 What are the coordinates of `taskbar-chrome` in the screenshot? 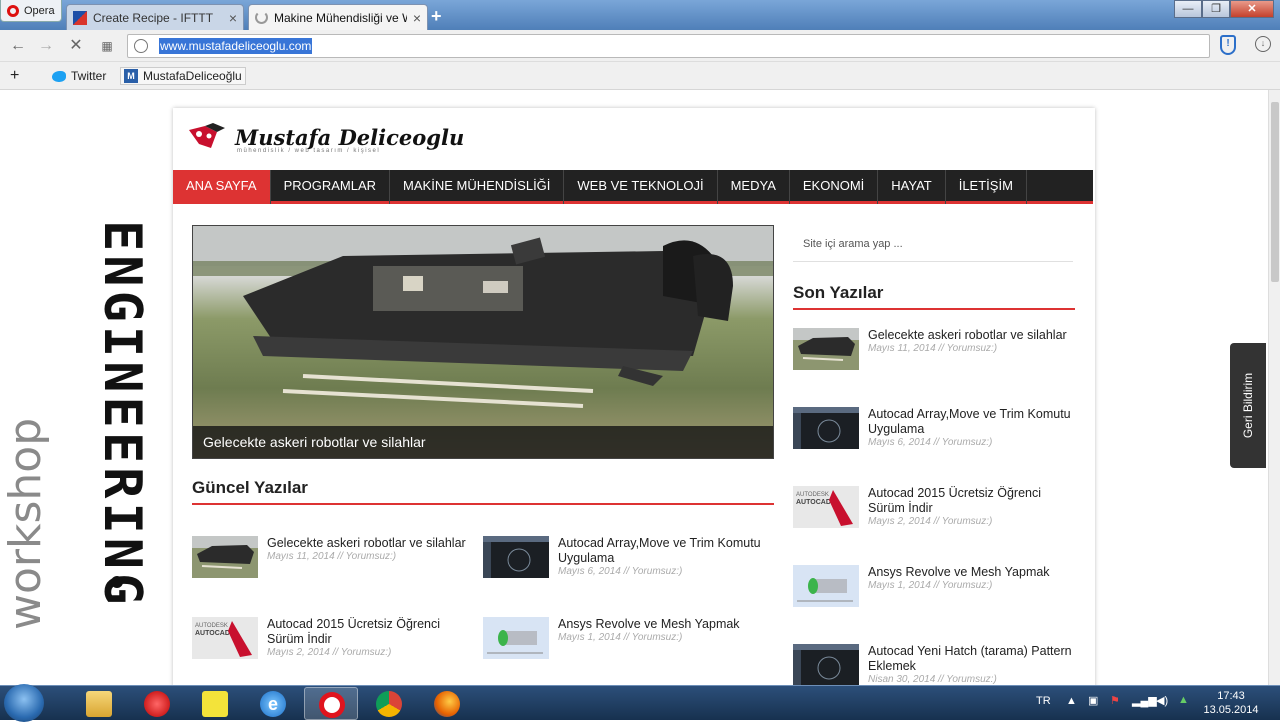 It's located at (389, 703).